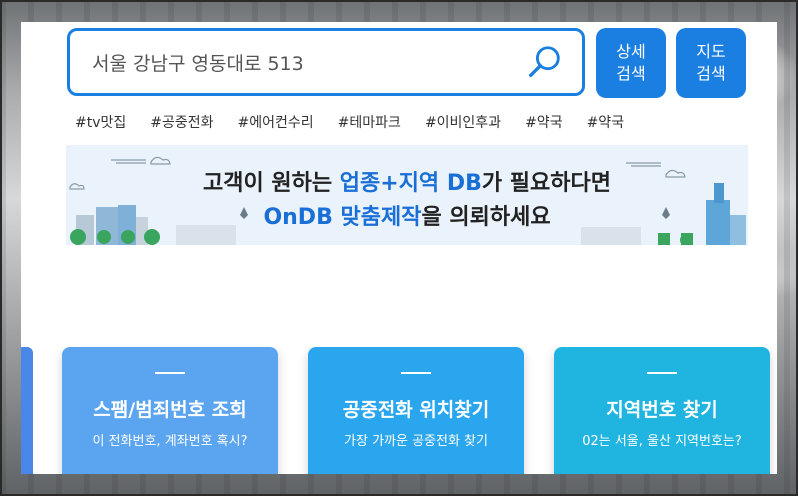  What do you see at coordinates (276, 122) in the screenshot?
I see `hashtag-link: #에어컨수리` at bounding box center [276, 122].